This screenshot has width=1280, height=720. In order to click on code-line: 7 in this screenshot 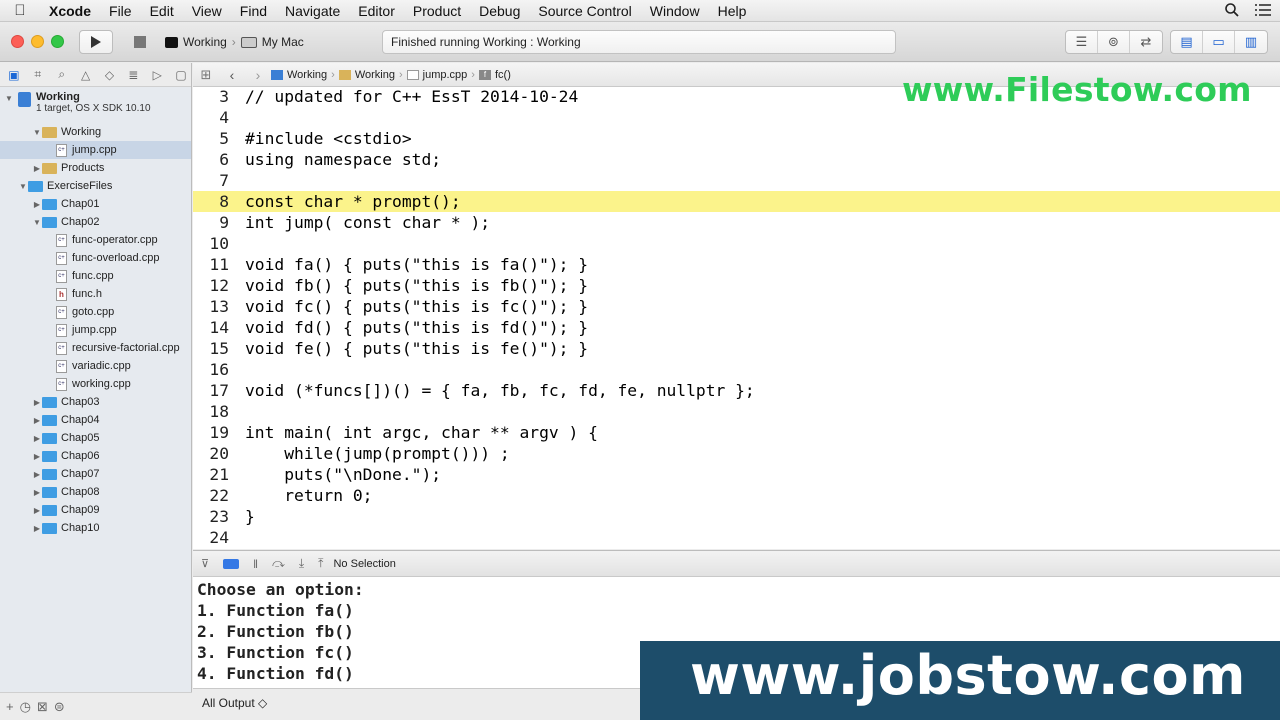, I will do `click(736, 180)`.